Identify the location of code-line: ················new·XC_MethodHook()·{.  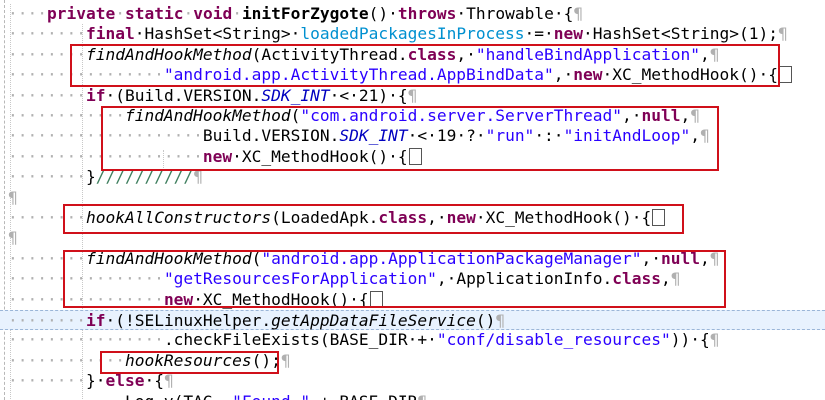
(412, 300).